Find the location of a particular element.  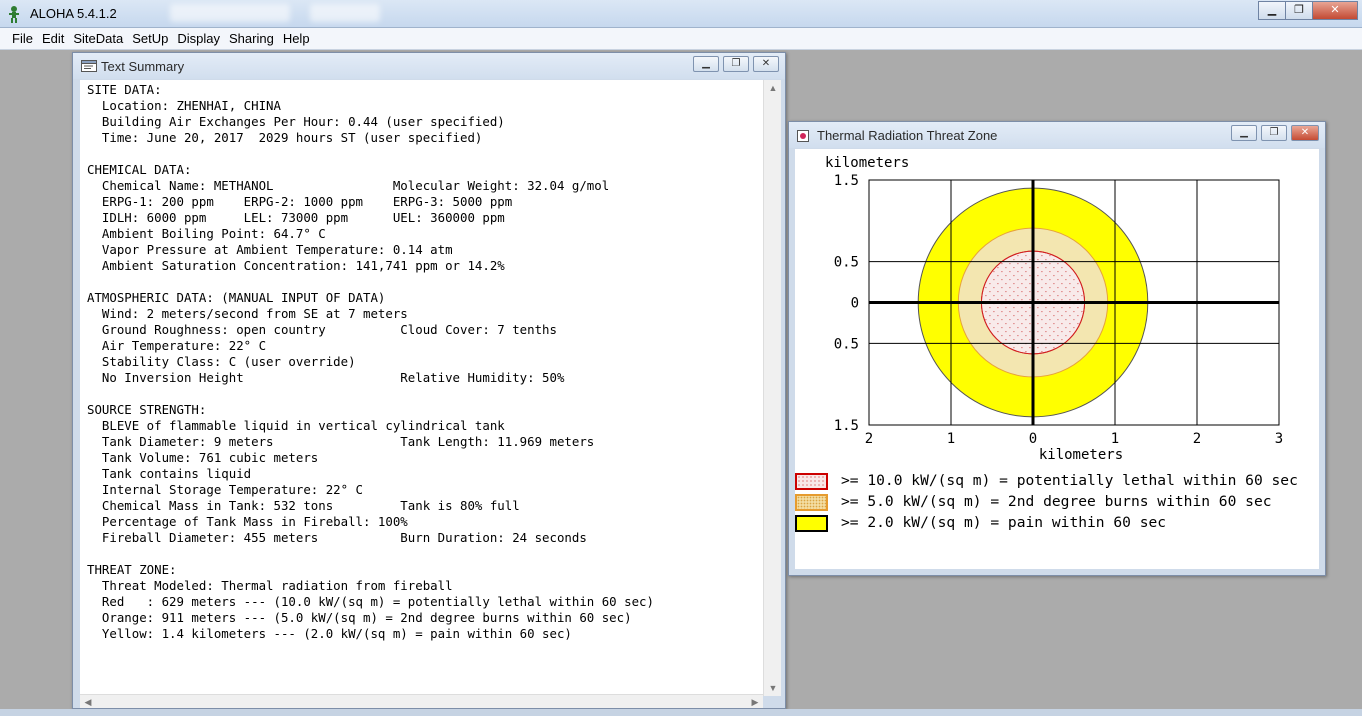

summary-line: SITE DATA: is located at coordinates (124, 89).